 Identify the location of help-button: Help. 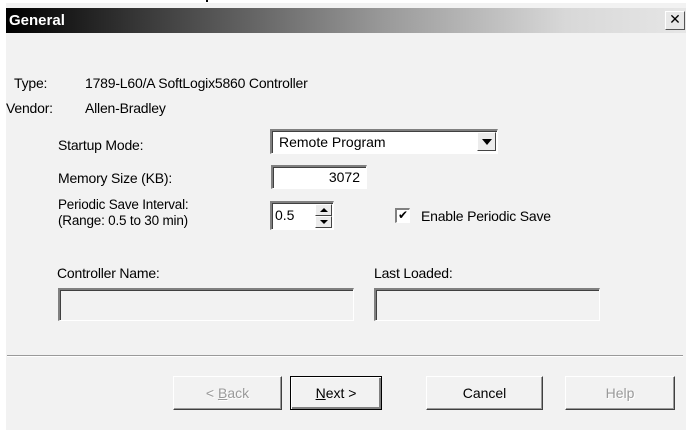
(620, 393).